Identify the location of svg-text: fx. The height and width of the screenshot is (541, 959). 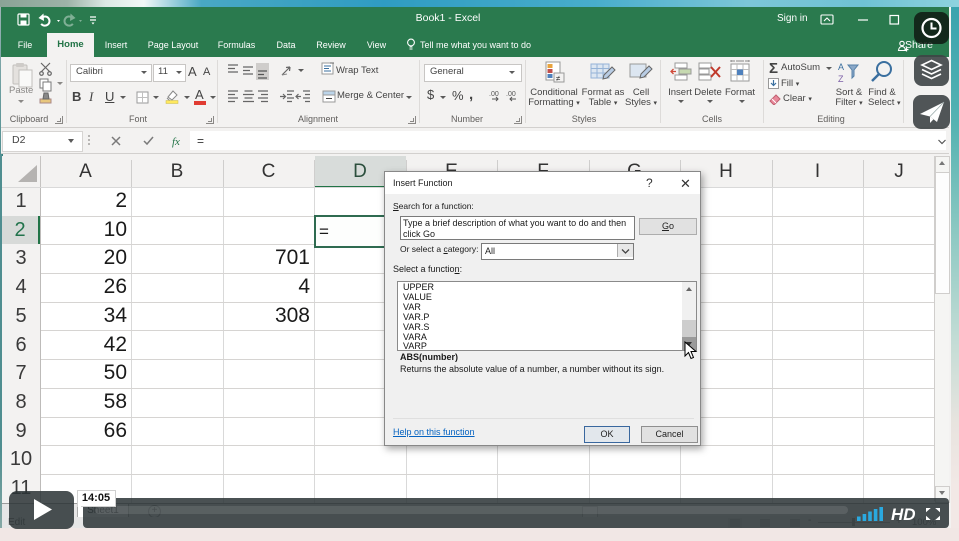
(176, 142).